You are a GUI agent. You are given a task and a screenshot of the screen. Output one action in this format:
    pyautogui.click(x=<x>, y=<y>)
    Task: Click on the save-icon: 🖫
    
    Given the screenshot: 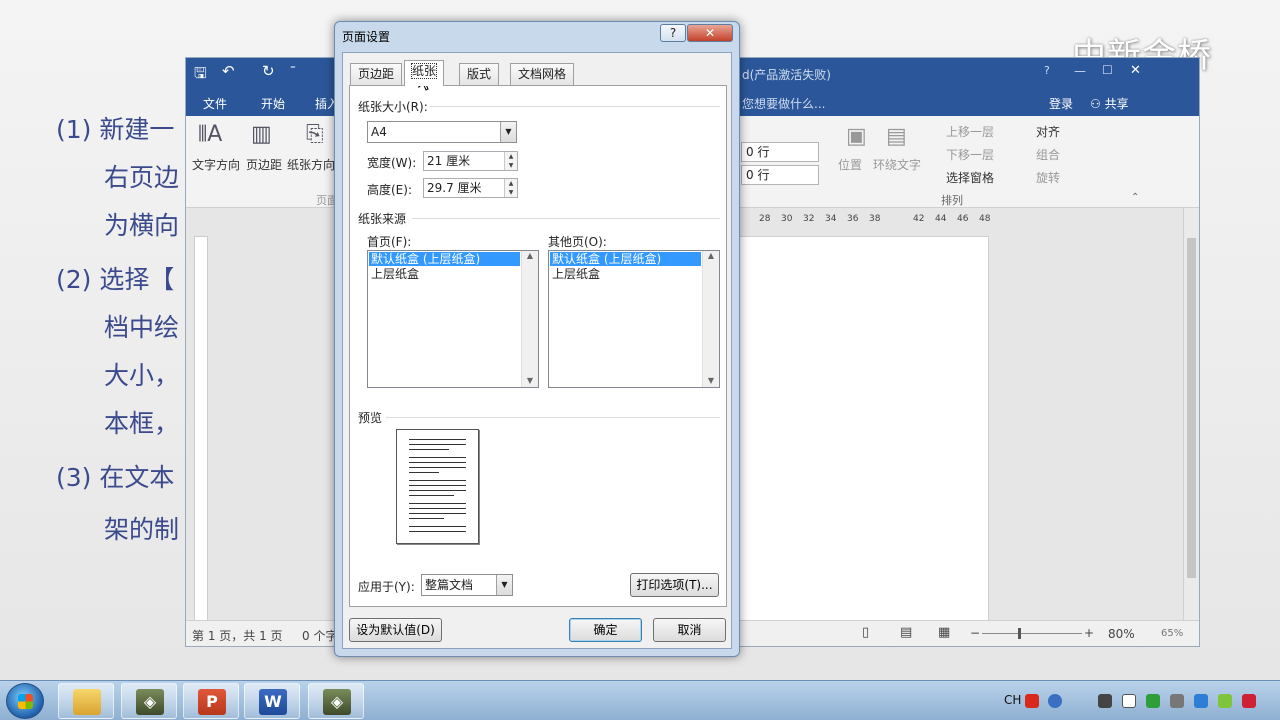 What is the action you would take?
    pyautogui.click(x=200, y=75)
    